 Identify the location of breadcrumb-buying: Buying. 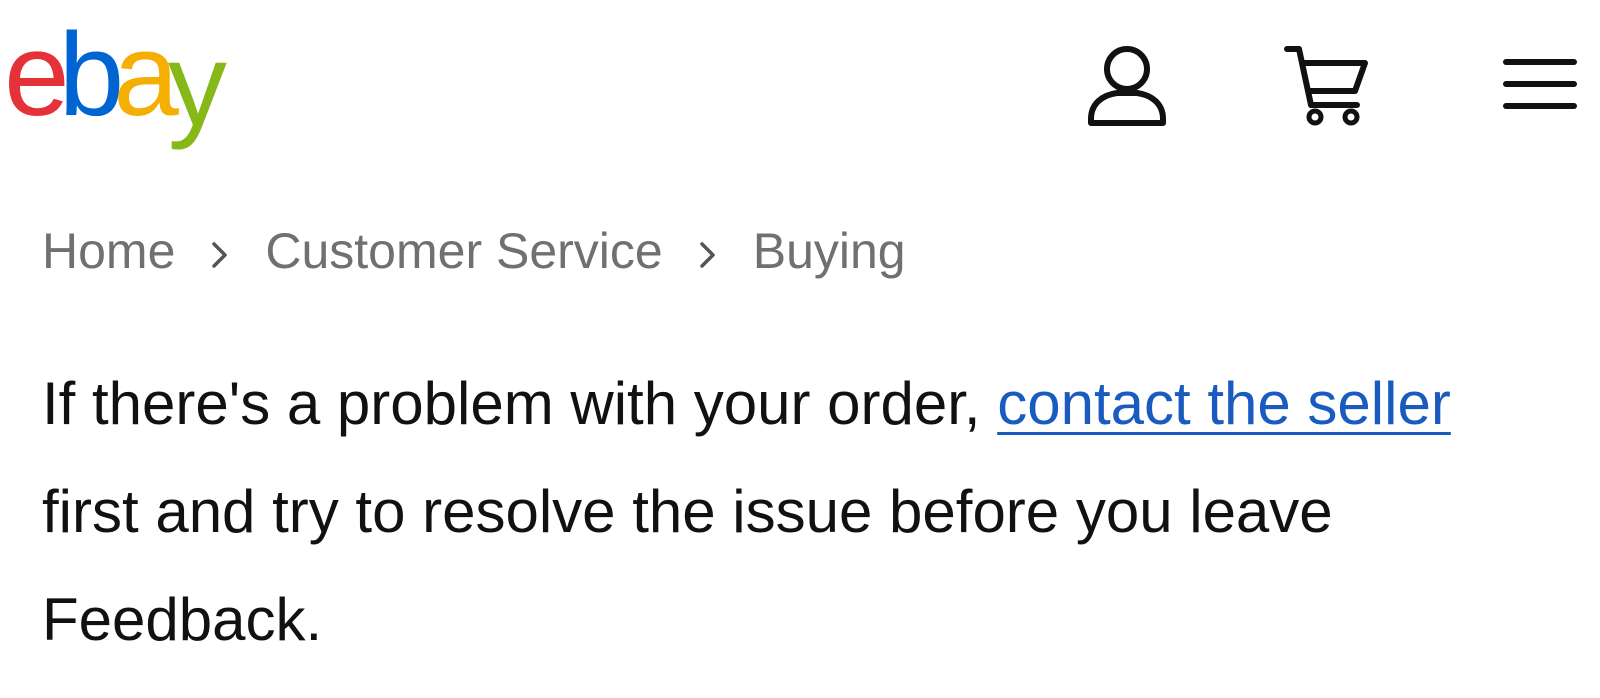
(829, 251).